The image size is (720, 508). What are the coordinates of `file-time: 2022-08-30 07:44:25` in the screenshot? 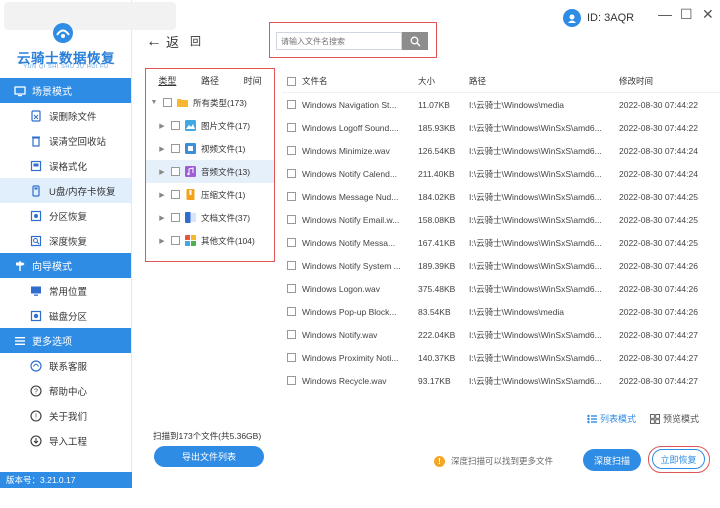 It's located at (658, 219).